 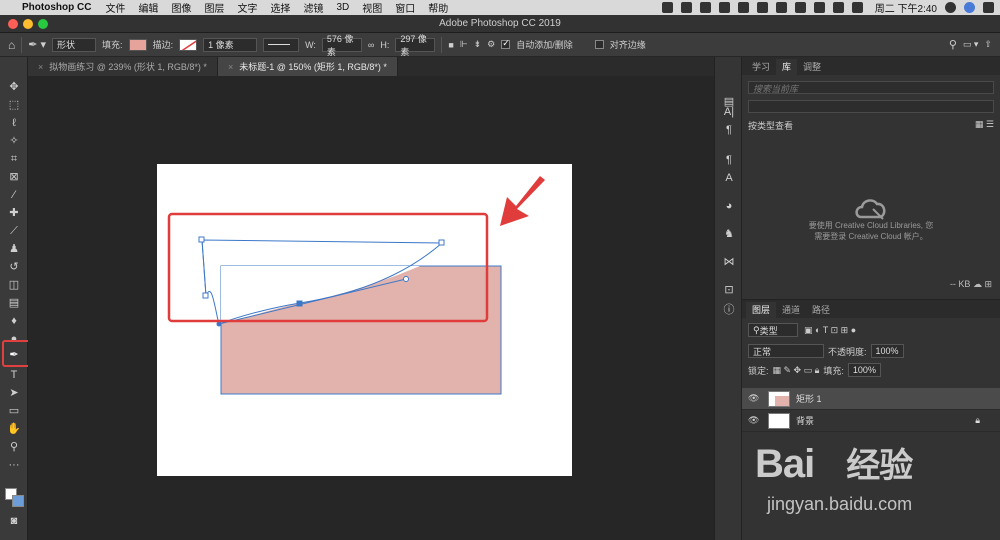 What do you see at coordinates (977, 420) in the screenshot?
I see `layer-lock-icon: 🔒︎` at bounding box center [977, 420].